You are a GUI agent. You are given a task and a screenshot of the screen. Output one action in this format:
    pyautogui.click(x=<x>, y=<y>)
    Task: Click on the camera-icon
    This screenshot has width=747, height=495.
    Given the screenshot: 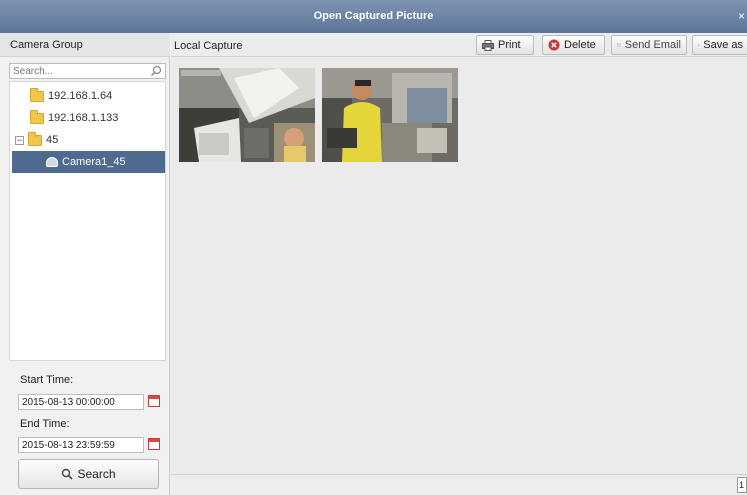 What is the action you would take?
    pyautogui.click(x=52, y=162)
    